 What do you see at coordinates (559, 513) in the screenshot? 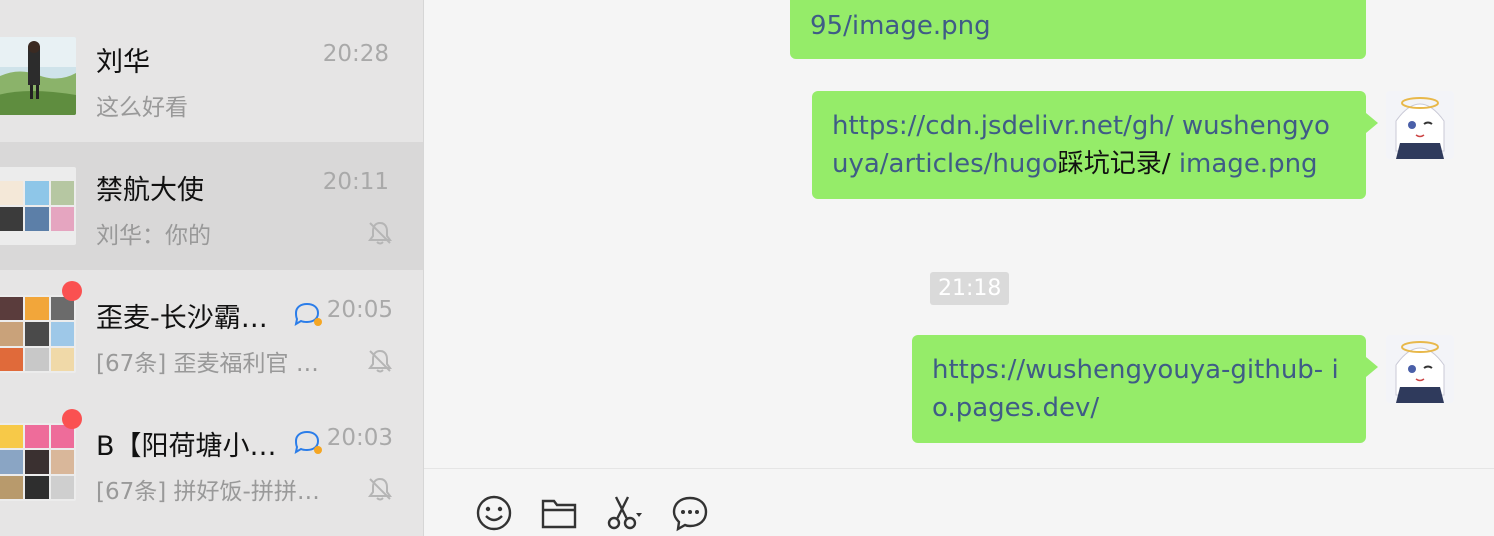
I see `folder-icon` at bounding box center [559, 513].